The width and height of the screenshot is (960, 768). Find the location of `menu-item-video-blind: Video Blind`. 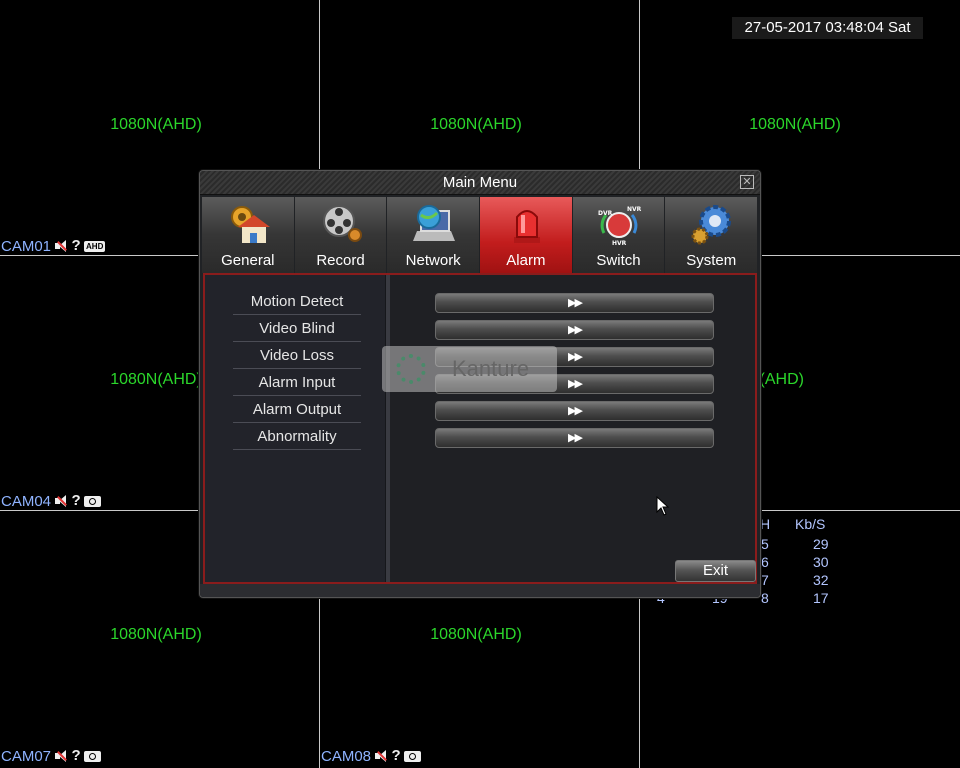

menu-item-video-blind: Video Blind is located at coordinates (297, 330).